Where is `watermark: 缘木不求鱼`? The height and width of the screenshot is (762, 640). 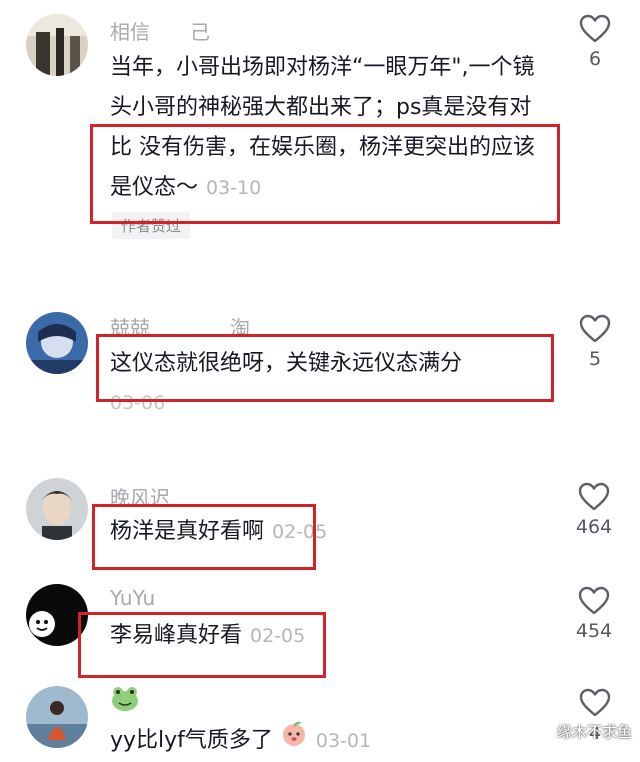 watermark: 缘木不求鱼 is located at coordinates (594, 732).